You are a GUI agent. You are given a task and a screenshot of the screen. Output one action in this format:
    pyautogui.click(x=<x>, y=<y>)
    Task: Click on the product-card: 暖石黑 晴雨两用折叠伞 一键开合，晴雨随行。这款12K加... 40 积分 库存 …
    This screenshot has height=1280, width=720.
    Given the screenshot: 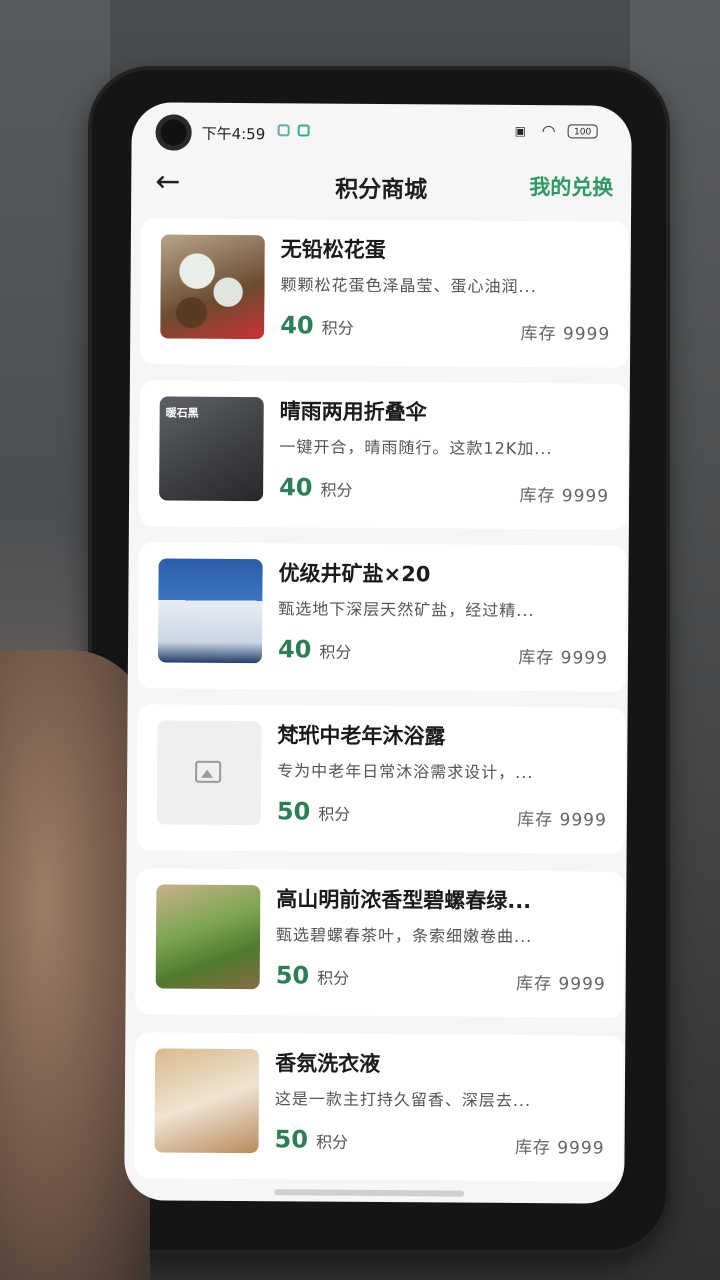 What is the action you would take?
    pyautogui.click(x=383, y=455)
    